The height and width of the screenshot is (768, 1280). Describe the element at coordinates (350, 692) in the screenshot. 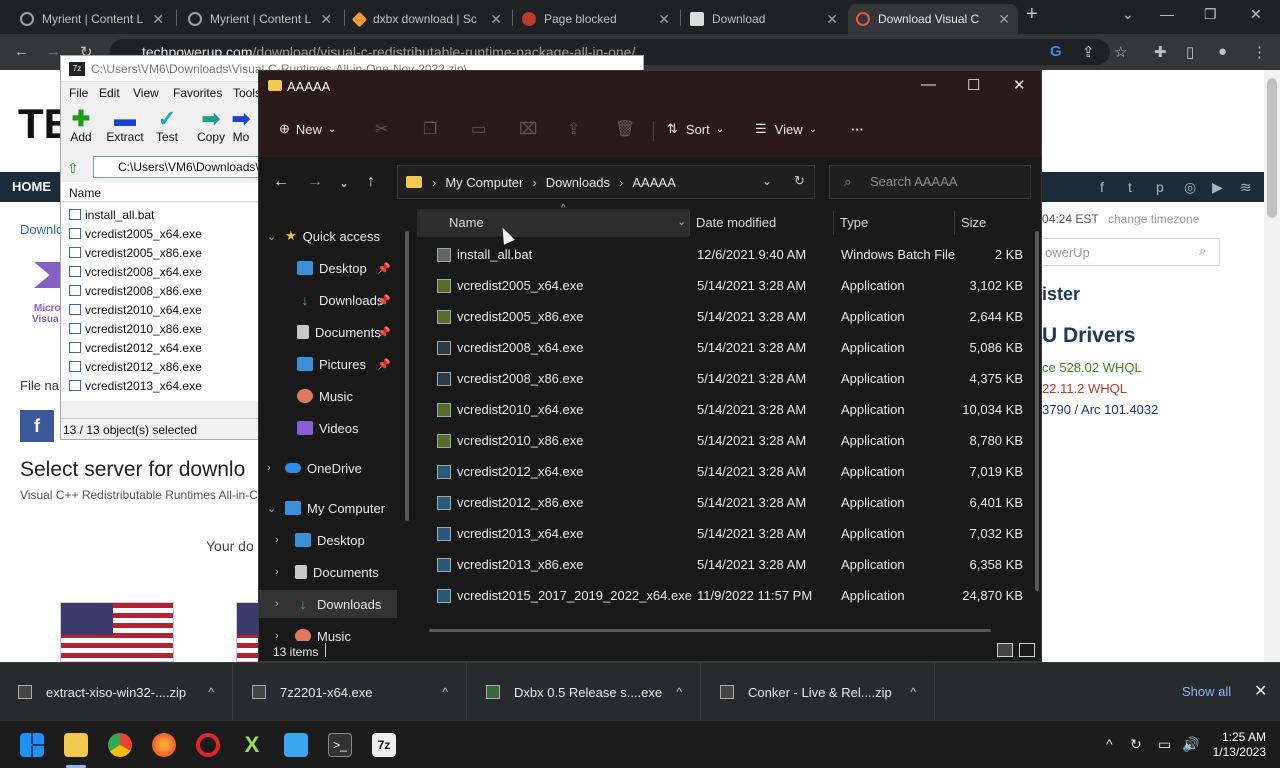

I see `download-item: 7z2201-x64.exe ^` at that location.